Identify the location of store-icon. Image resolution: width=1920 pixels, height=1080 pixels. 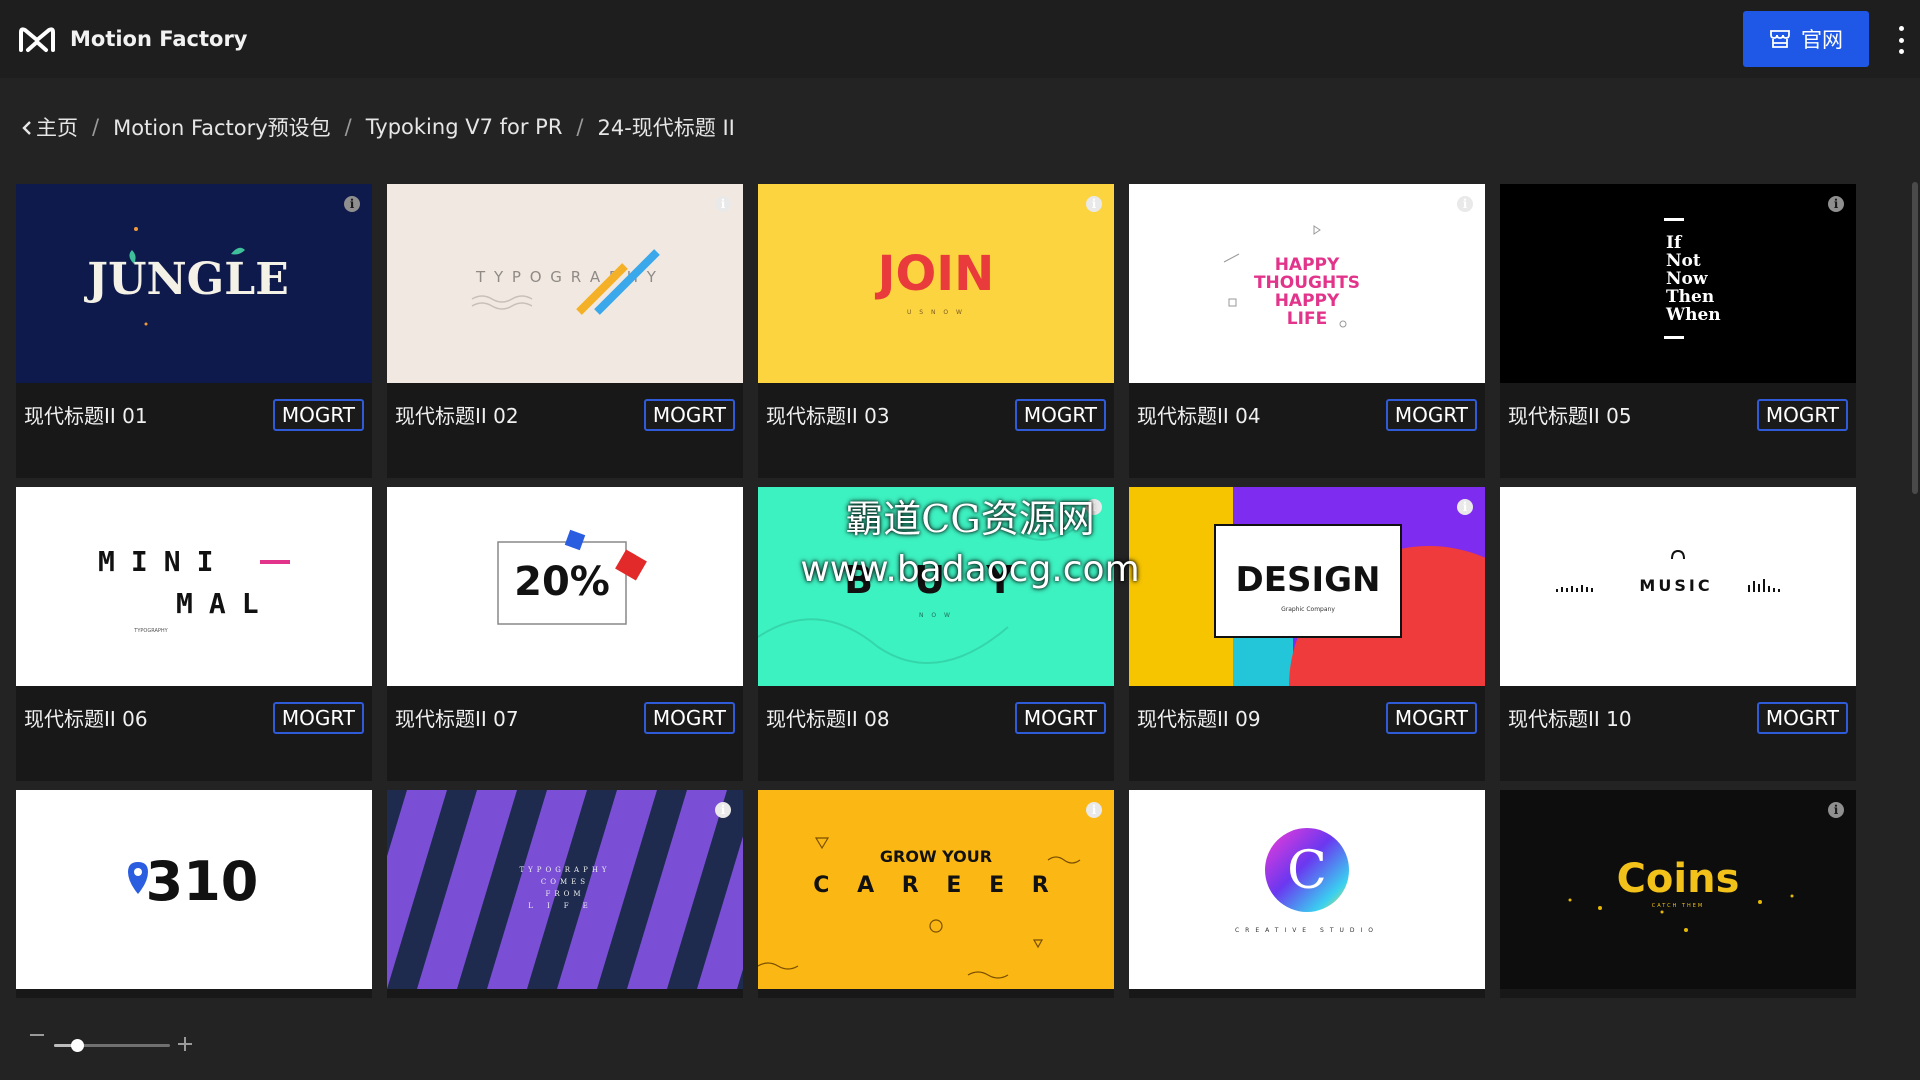
(1780, 39).